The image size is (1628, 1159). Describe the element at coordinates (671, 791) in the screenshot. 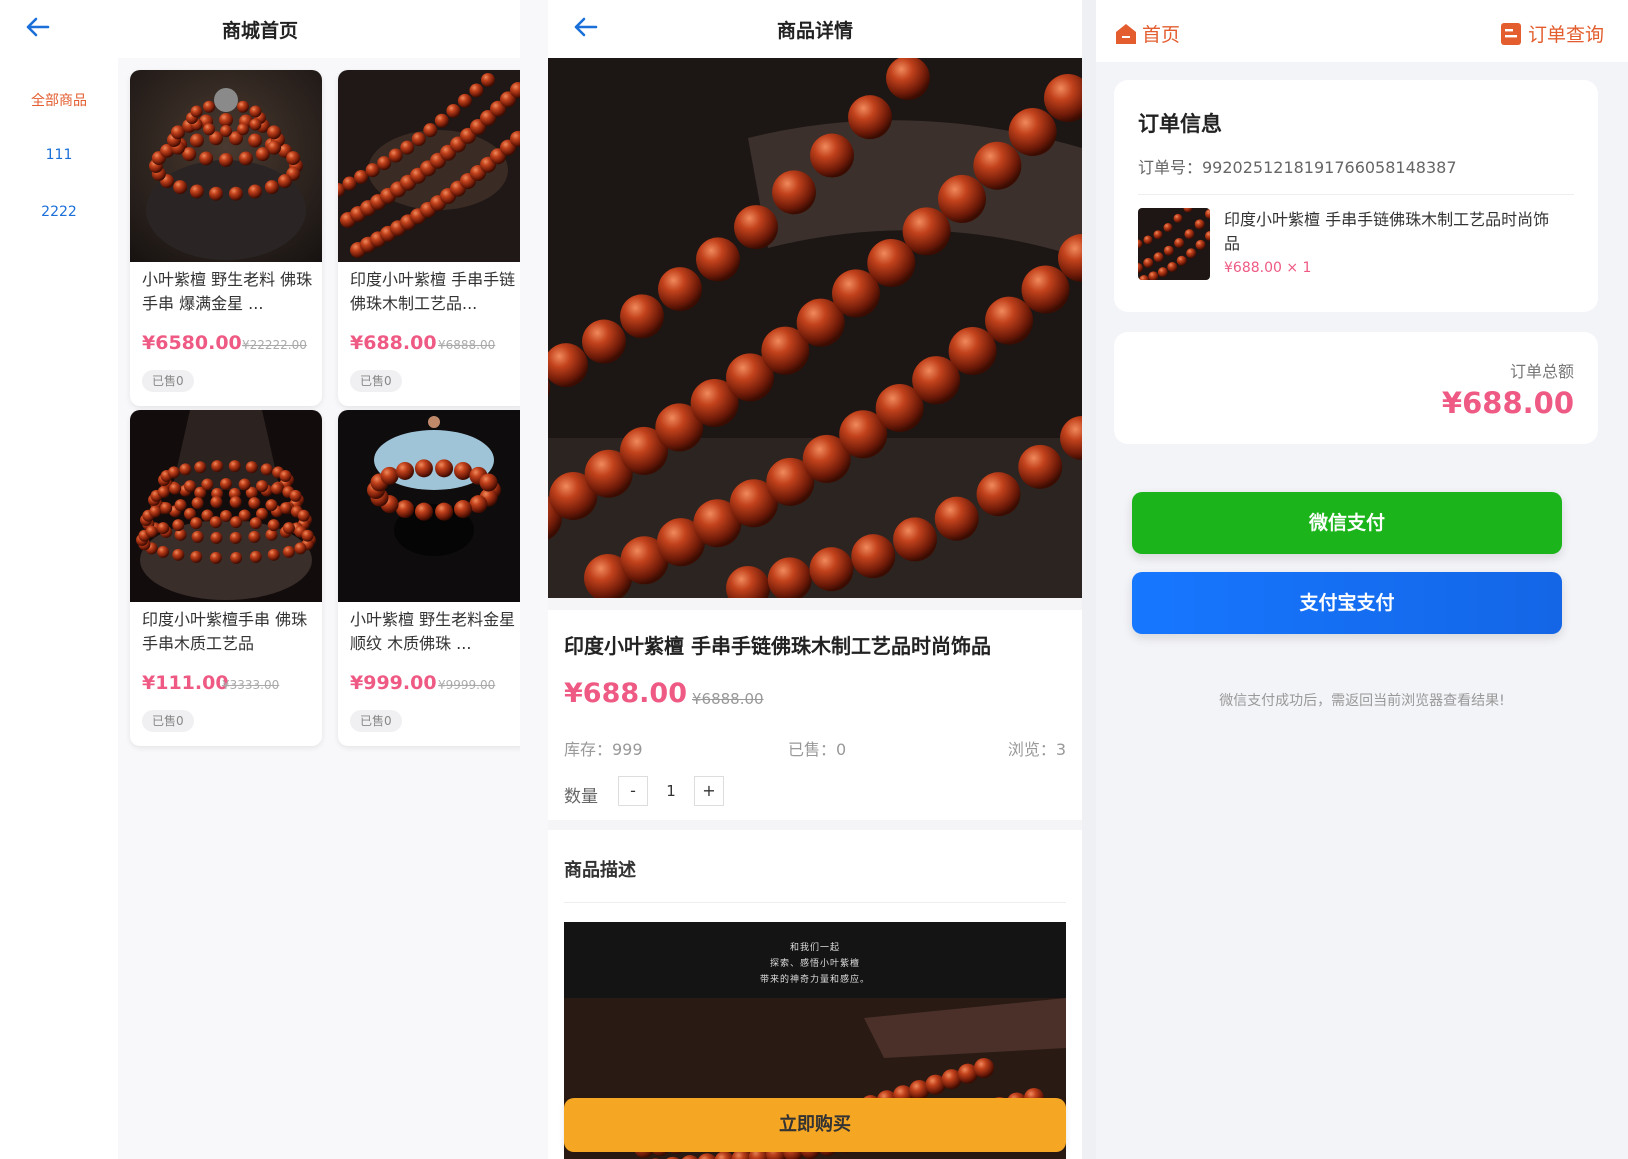

I see `quantity-value: 1` at that location.